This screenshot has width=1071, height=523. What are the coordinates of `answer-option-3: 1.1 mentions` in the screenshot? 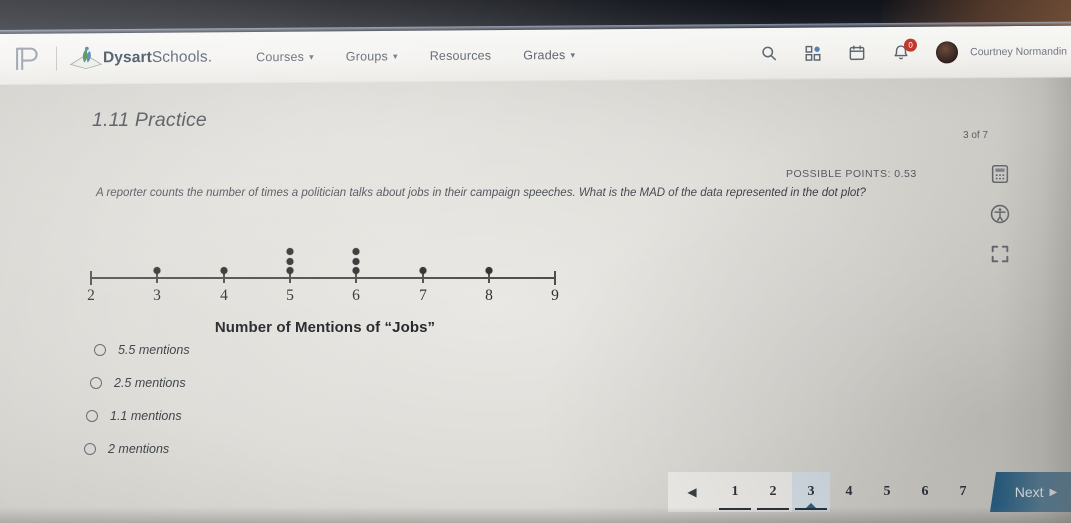 It's located at (294, 415).